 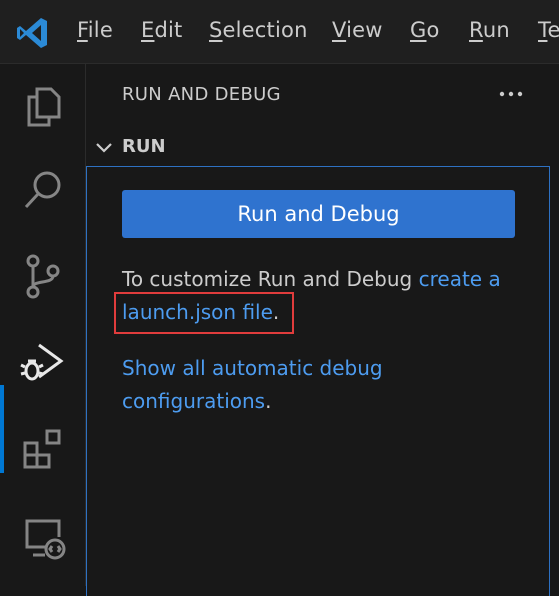 What do you see at coordinates (144, 146) in the screenshot?
I see `section-title: RUN` at bounding box center [144, 146].